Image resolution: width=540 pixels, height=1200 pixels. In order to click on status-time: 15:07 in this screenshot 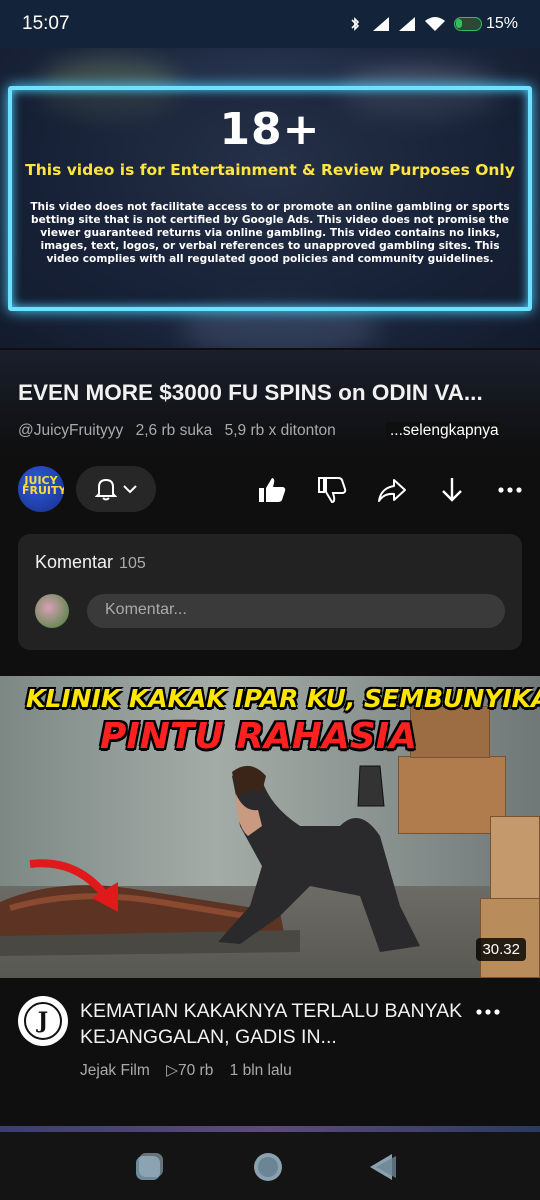, I will do `click(46, 23)`.